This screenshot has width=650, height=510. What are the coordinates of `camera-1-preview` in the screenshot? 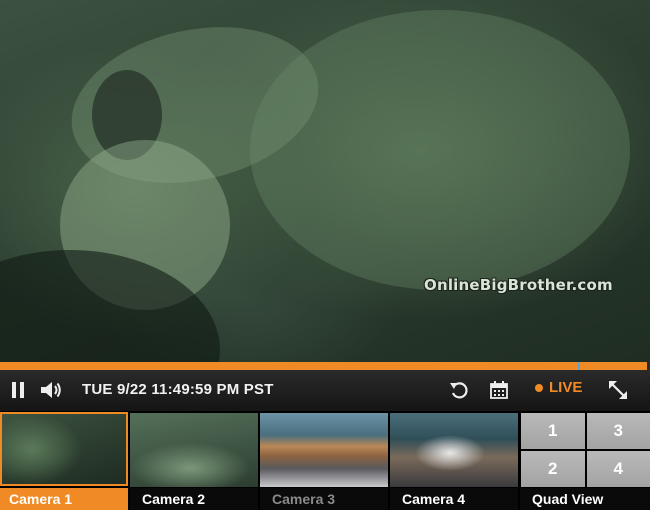 It's located at (64, 449).